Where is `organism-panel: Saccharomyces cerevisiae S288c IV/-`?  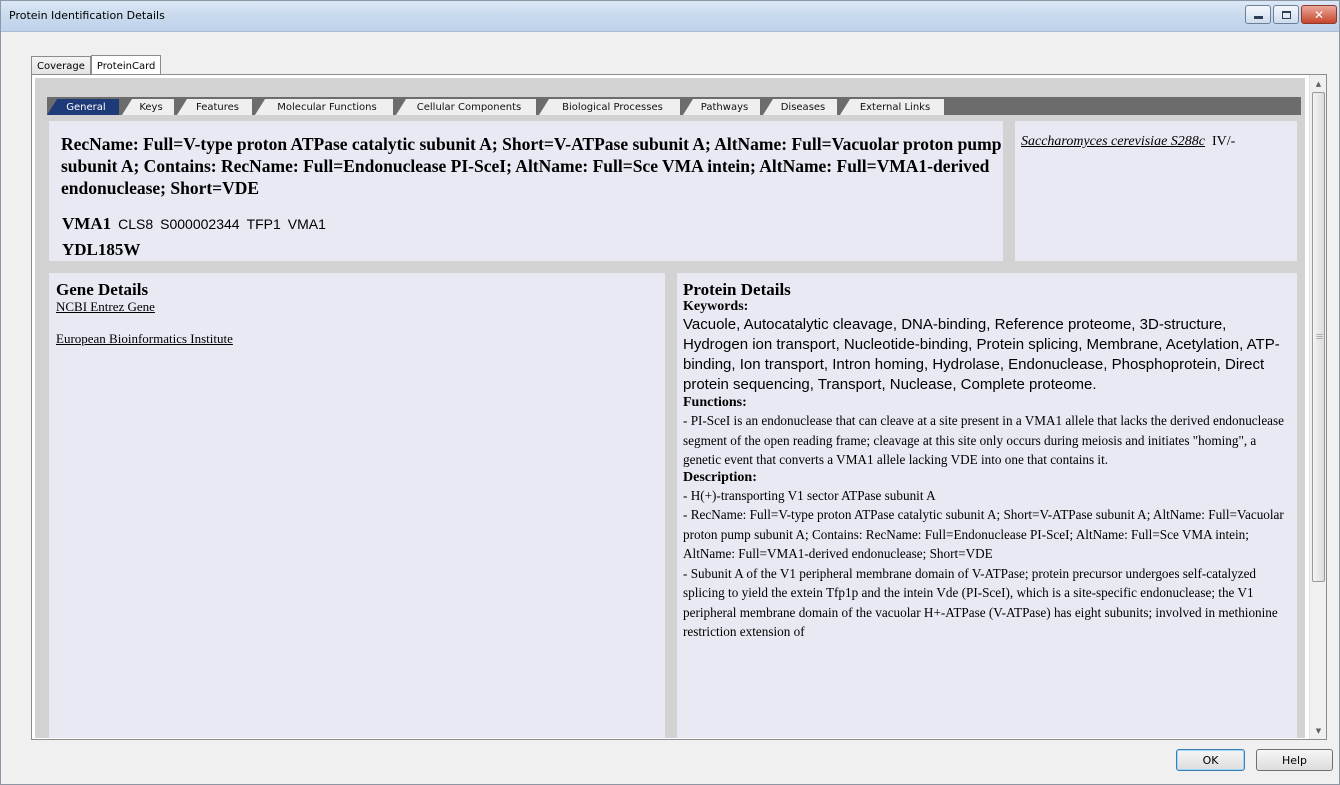 organism-panel: Saccharomyces cerevisiae S288c IV/- is located at coordinates (1156, 191).